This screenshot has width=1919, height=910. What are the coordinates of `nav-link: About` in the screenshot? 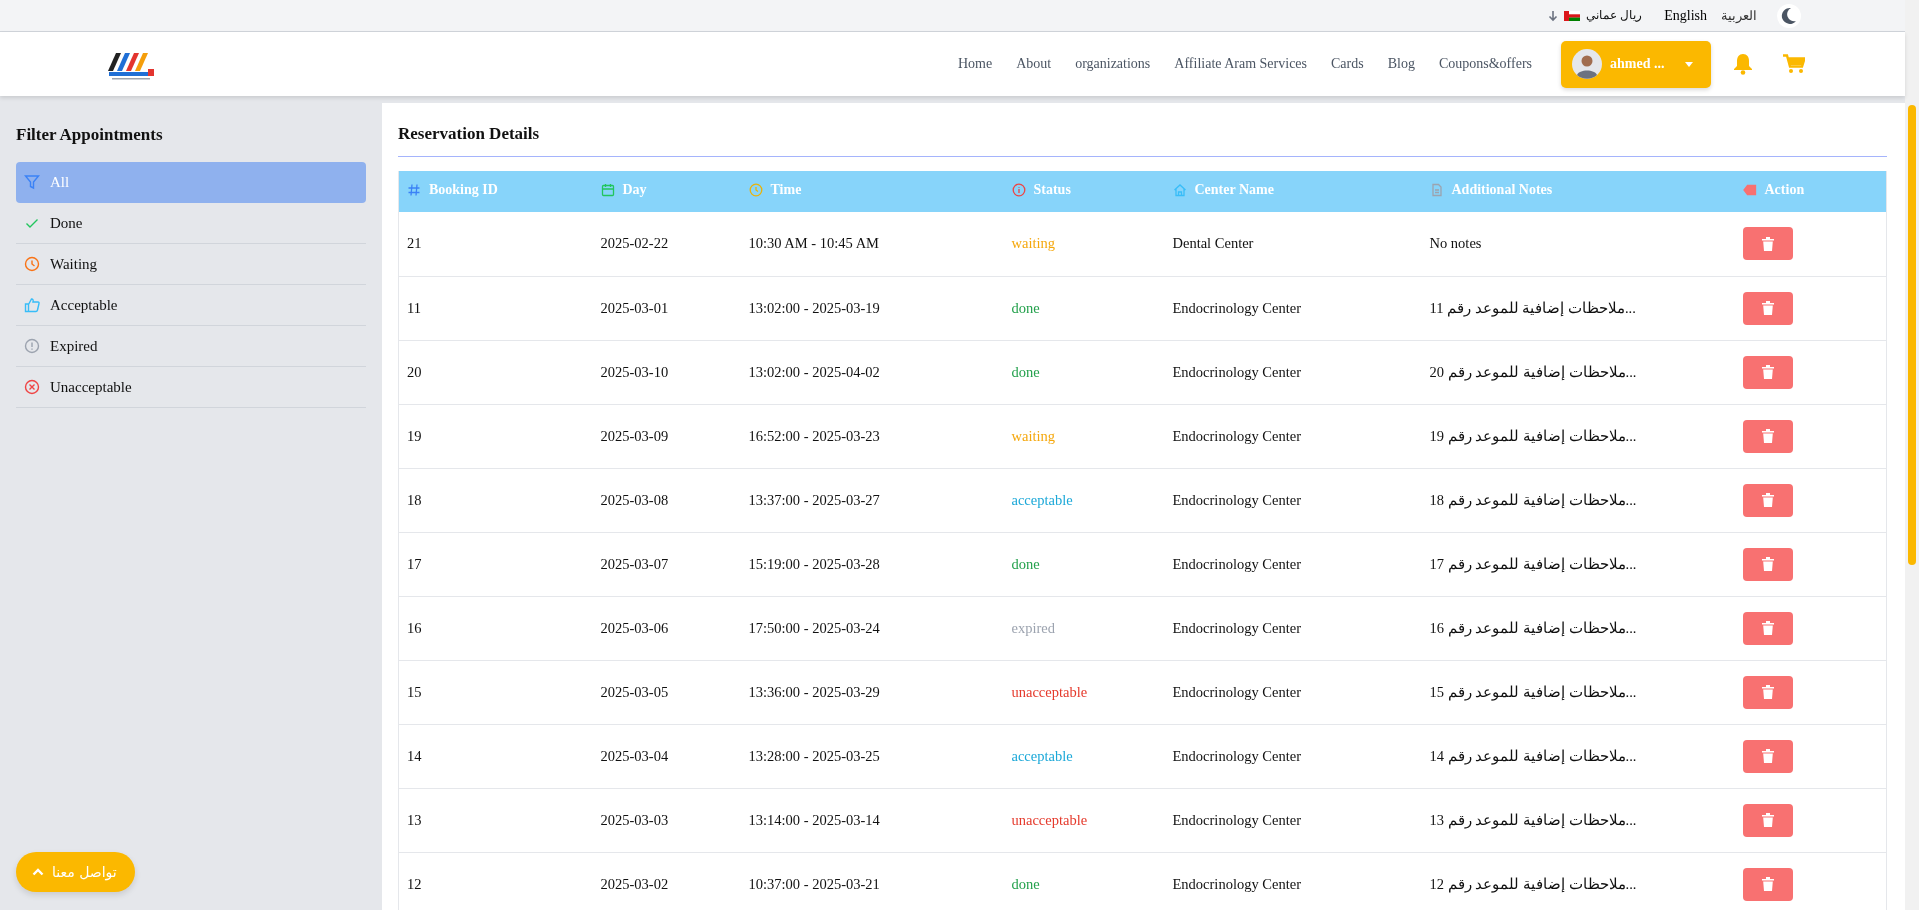 It's located at (1034, 64).